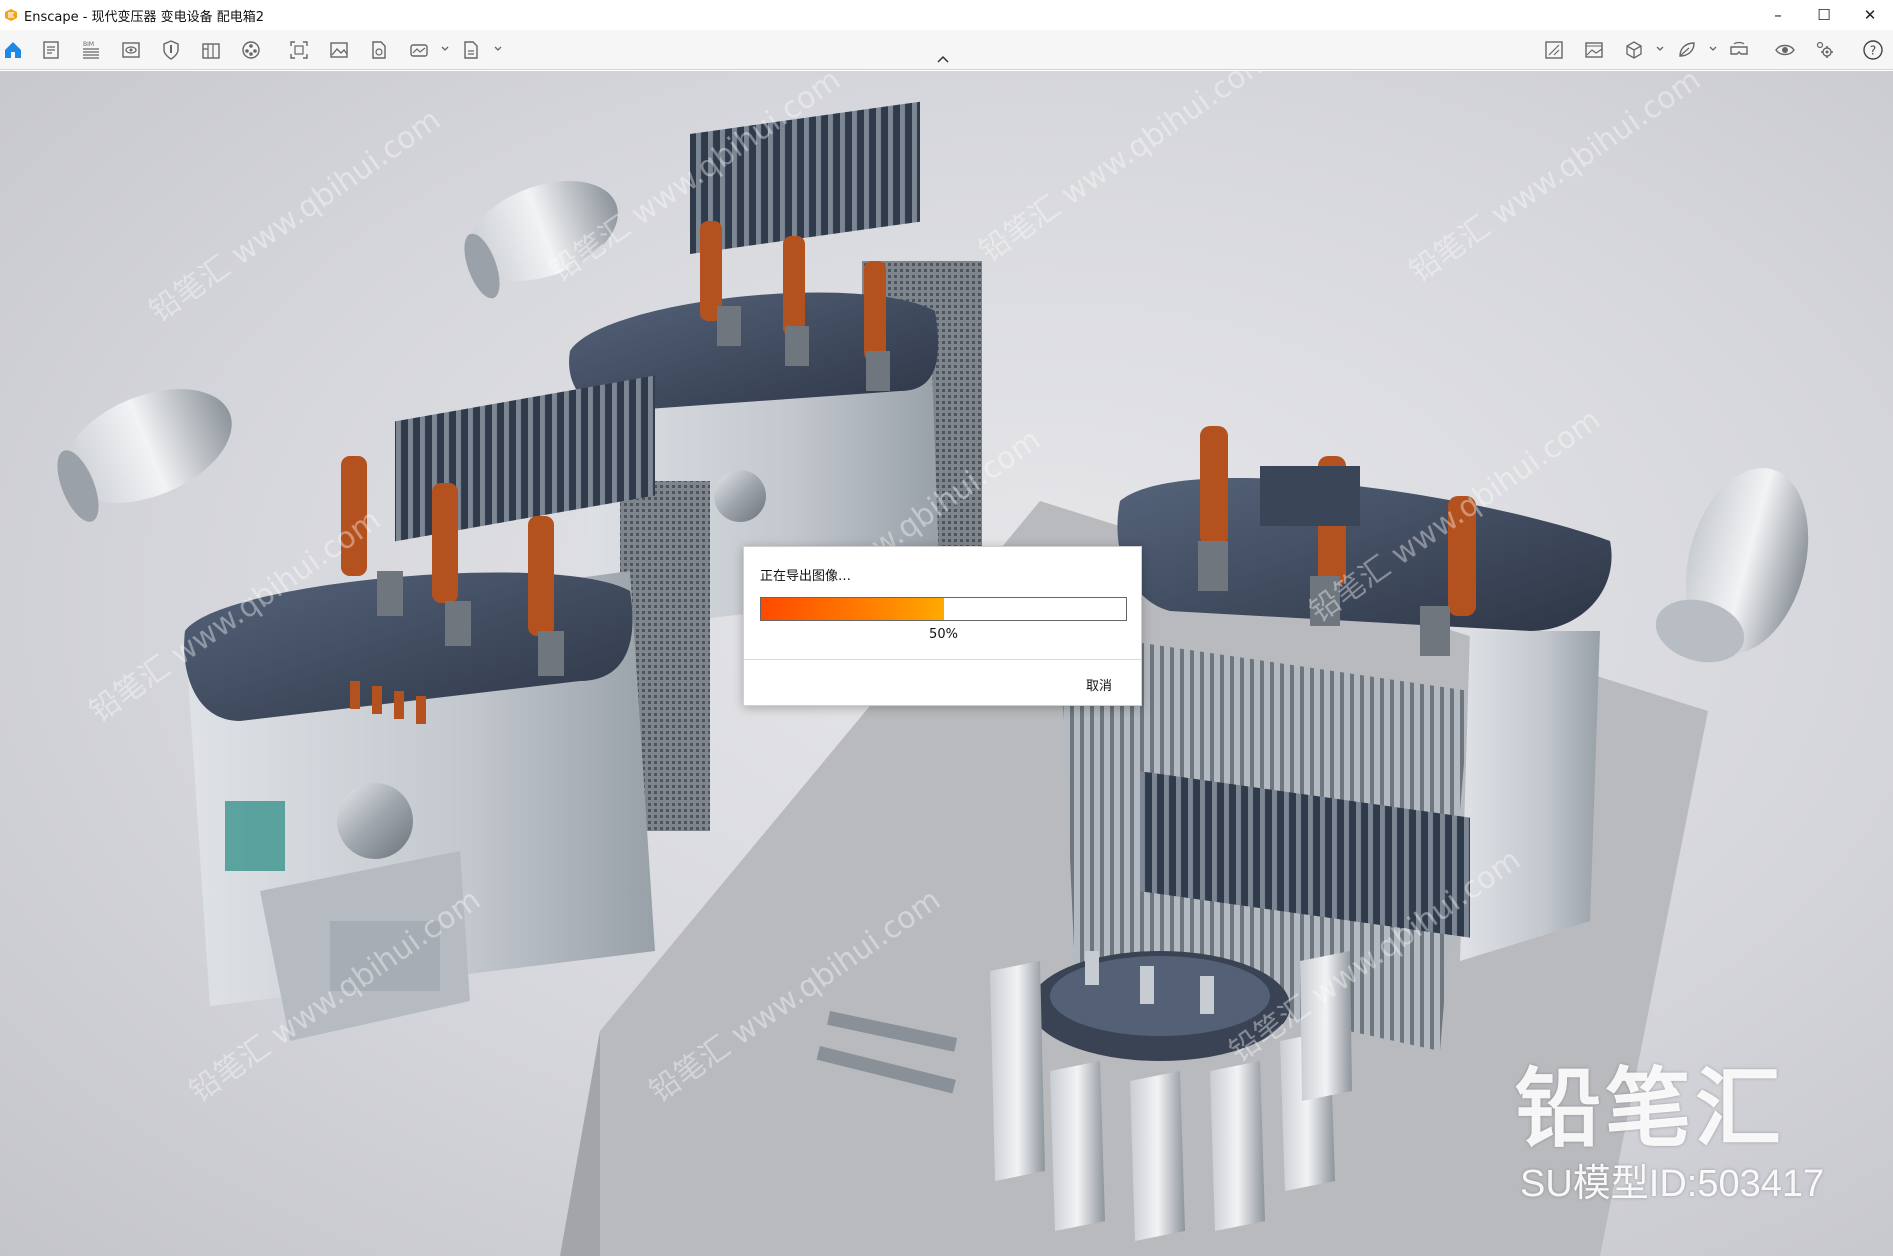  What do you see at coordinates (339, 50) in the screenshot?
I see `image-icon` at bounding box center [339, 50].